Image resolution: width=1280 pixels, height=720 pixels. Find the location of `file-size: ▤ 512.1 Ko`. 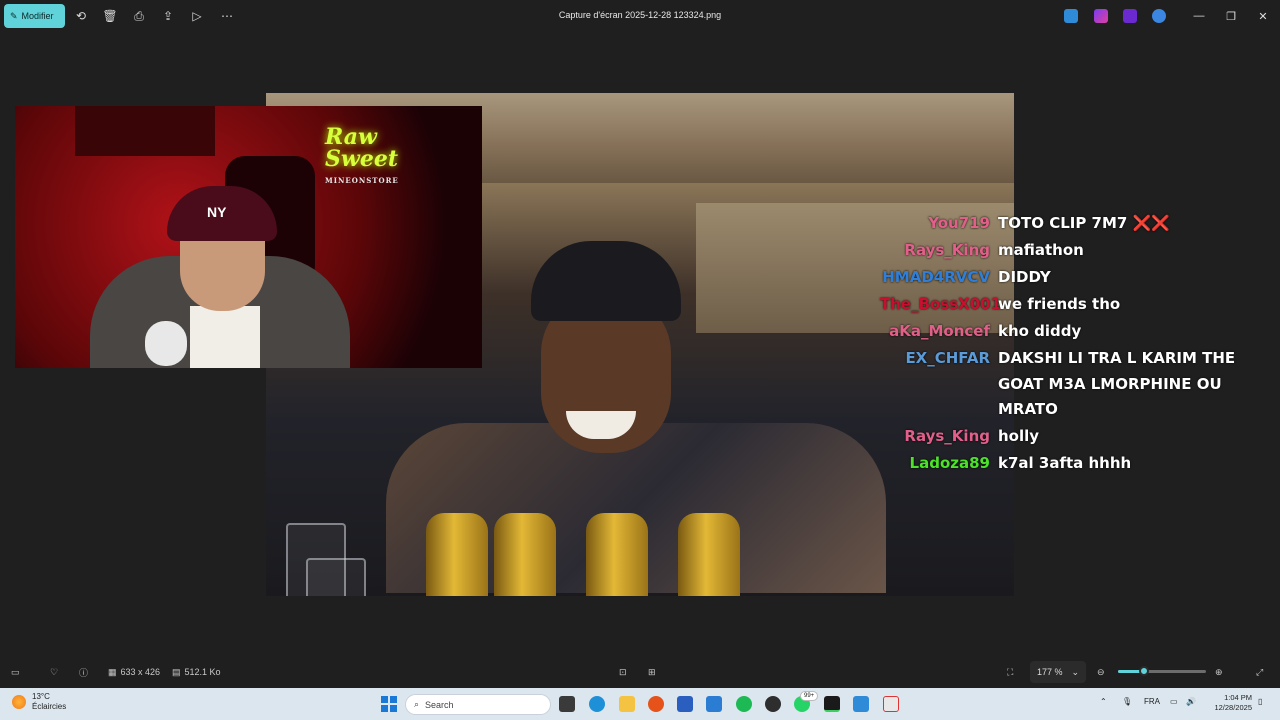

file-size: ▤ 512.1 Ko is located at coordinates (196, 672).